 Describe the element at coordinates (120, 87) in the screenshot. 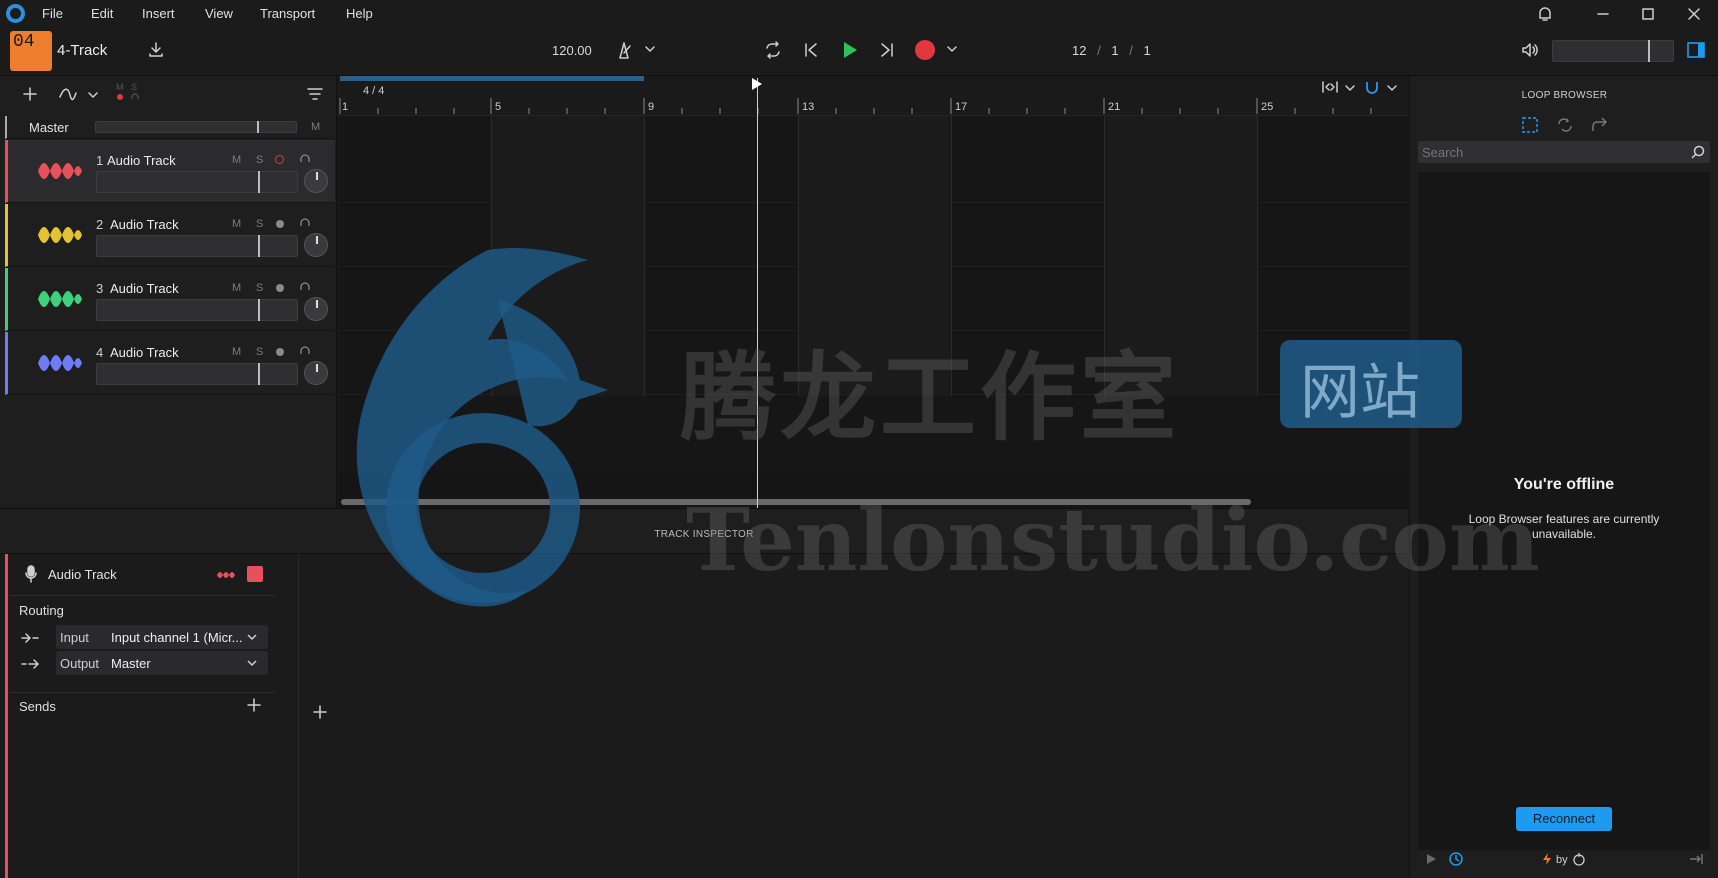

I see `global-mute-label: M` at that location.